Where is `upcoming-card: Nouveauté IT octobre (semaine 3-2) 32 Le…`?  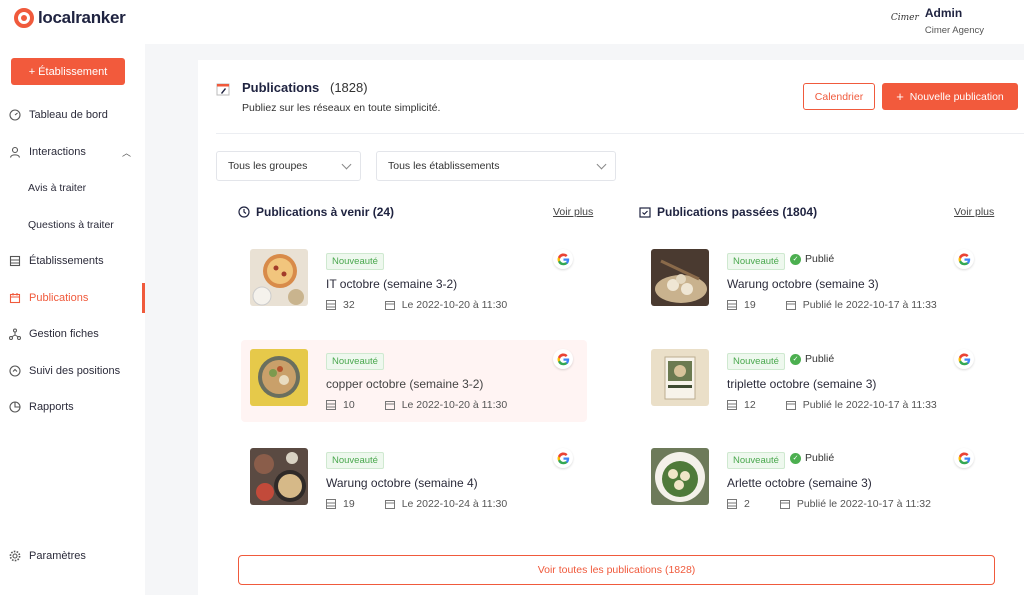
upcoming-card: Nouveauté IT octobre (semaine 3-2) 32 Le… is located at coordinates (414, 281).